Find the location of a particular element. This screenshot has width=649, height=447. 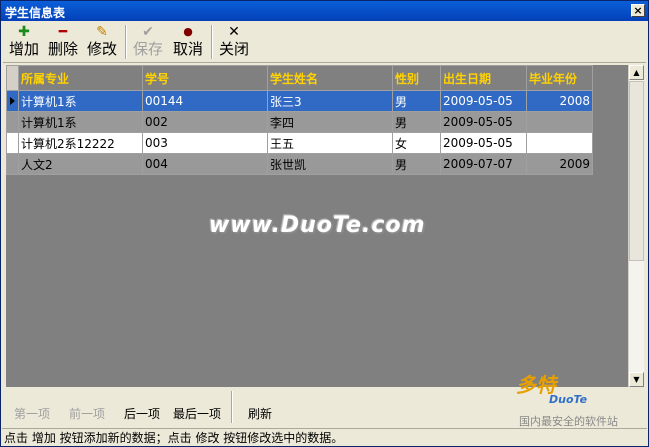

column-header: 学生姓名 is located at coordinates (330, 78).